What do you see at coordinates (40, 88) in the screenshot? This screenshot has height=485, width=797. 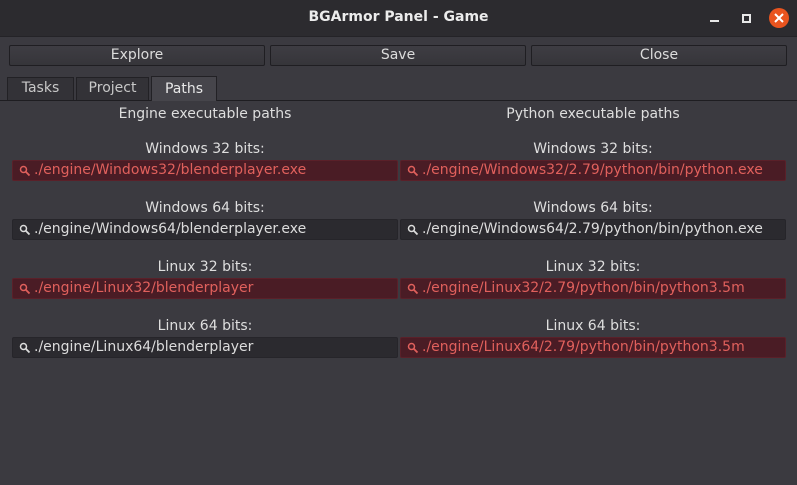 I see `tab-tasks: Tasks` at bounding box center [40, 88].